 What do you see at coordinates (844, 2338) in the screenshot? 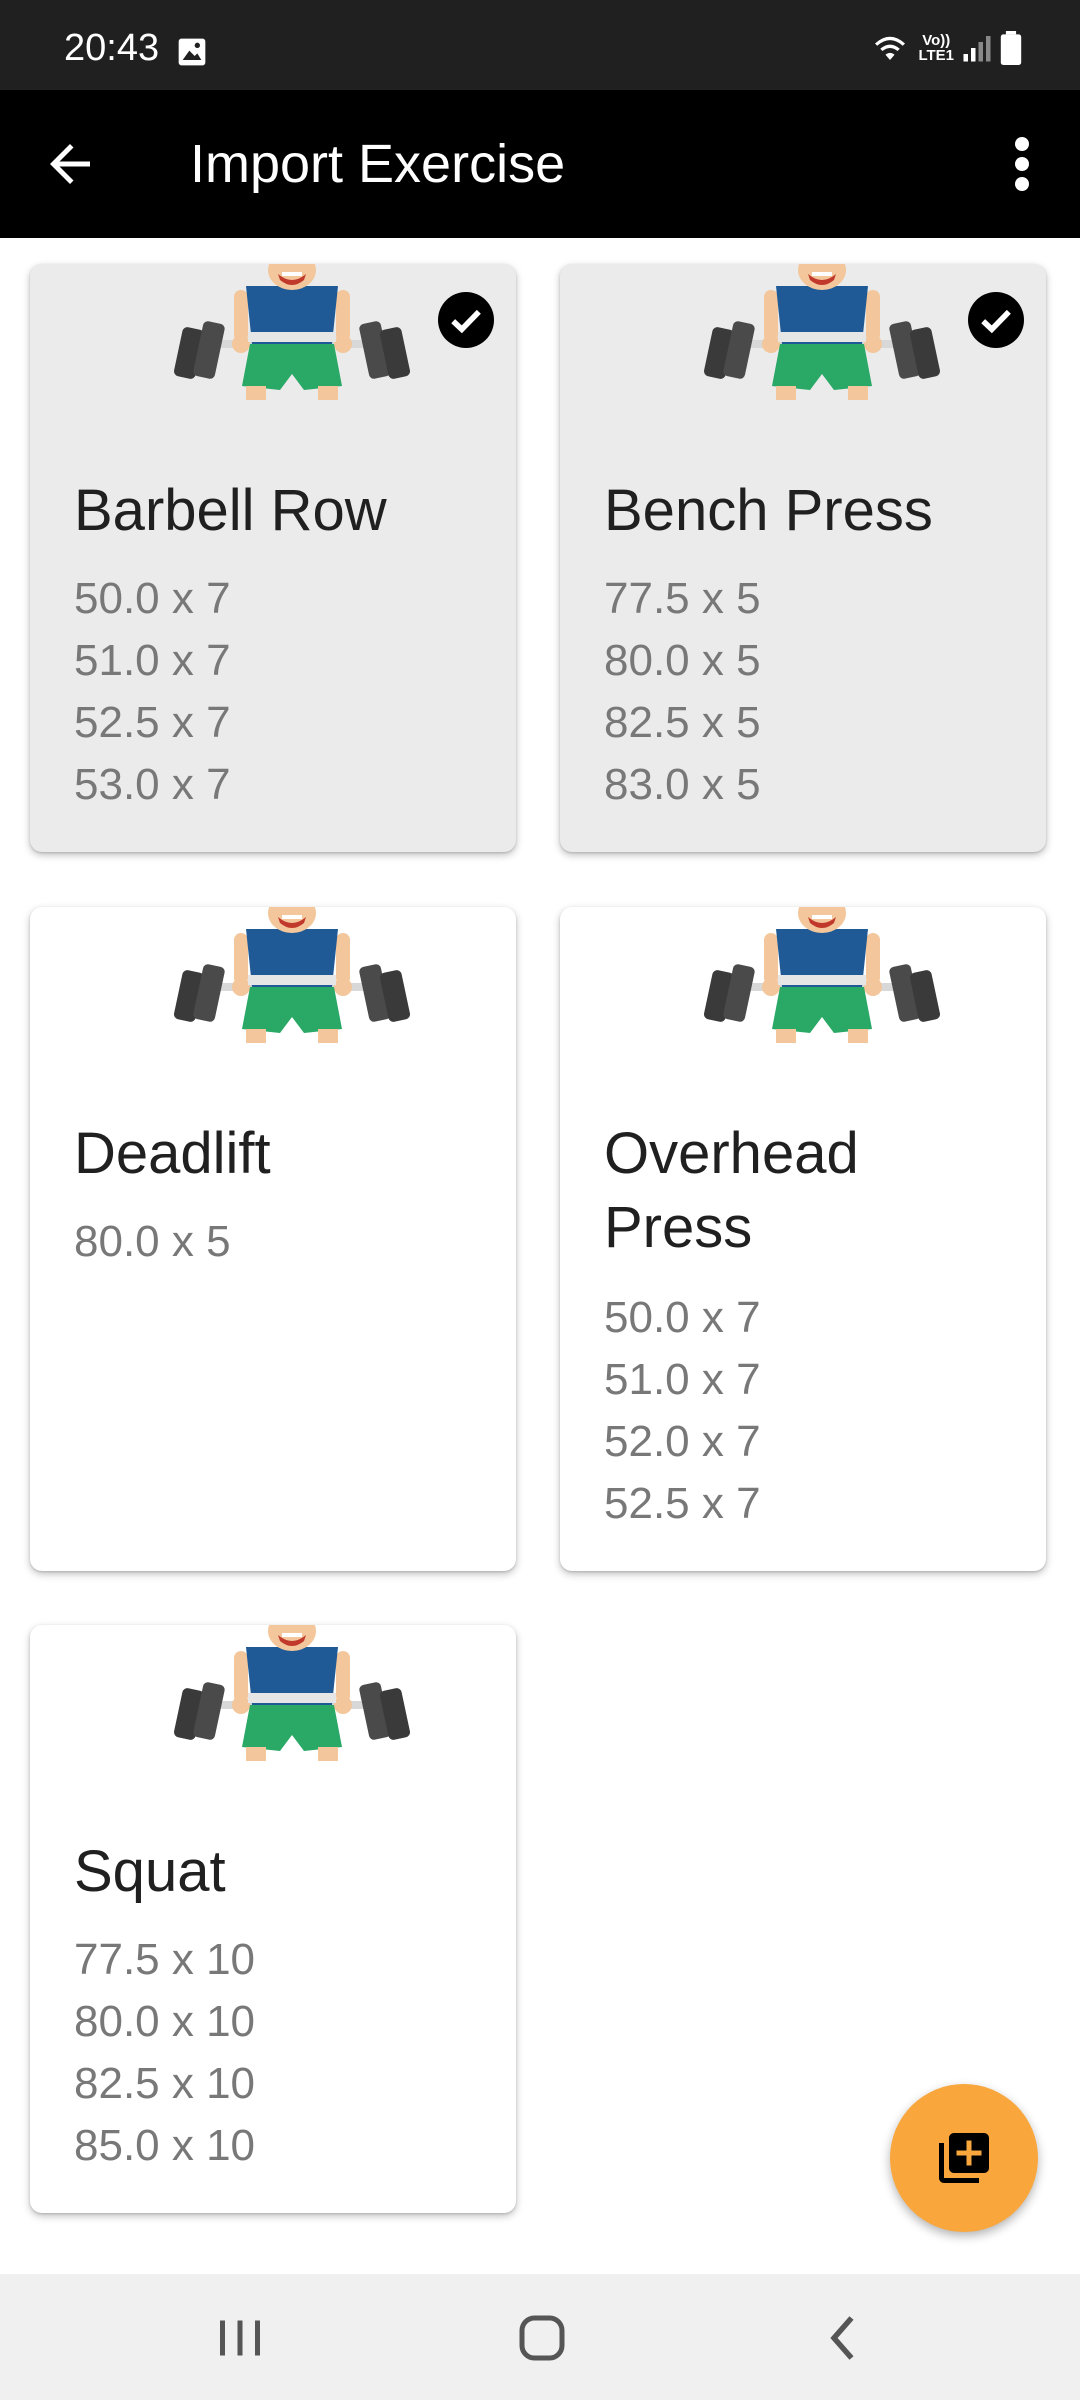
I see `back-icon` at bounding box center [844, 2338].